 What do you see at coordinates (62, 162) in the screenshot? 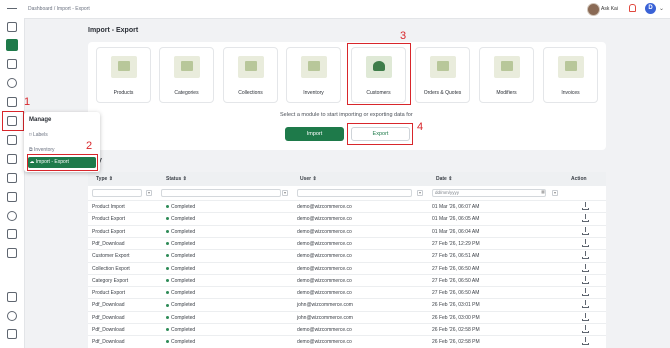
I see `annotation-box-import-export` at bounding box center [62, 162].